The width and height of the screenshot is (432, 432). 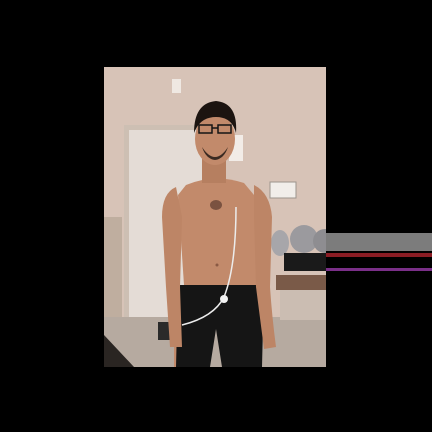 I want to click on device-box, so click(x=305, y=262).